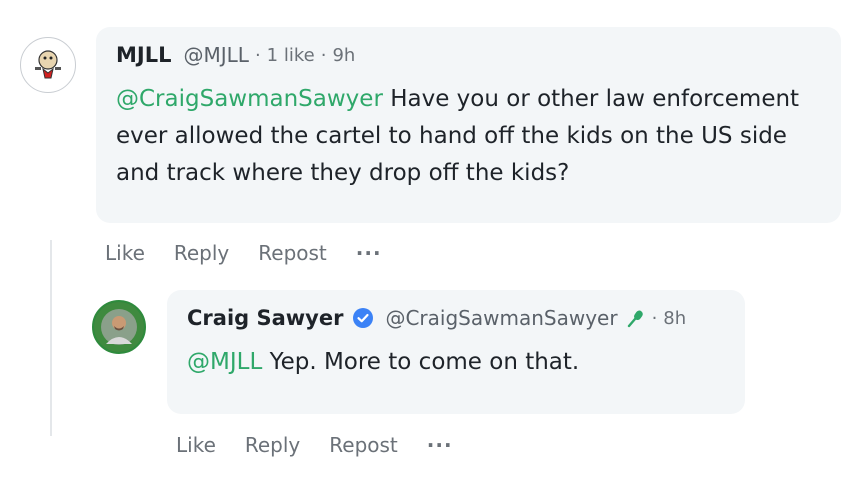 The width and height of the screenshot is (857, 477). I want to click on craig-sawyer-avatar, so click(119, 327).